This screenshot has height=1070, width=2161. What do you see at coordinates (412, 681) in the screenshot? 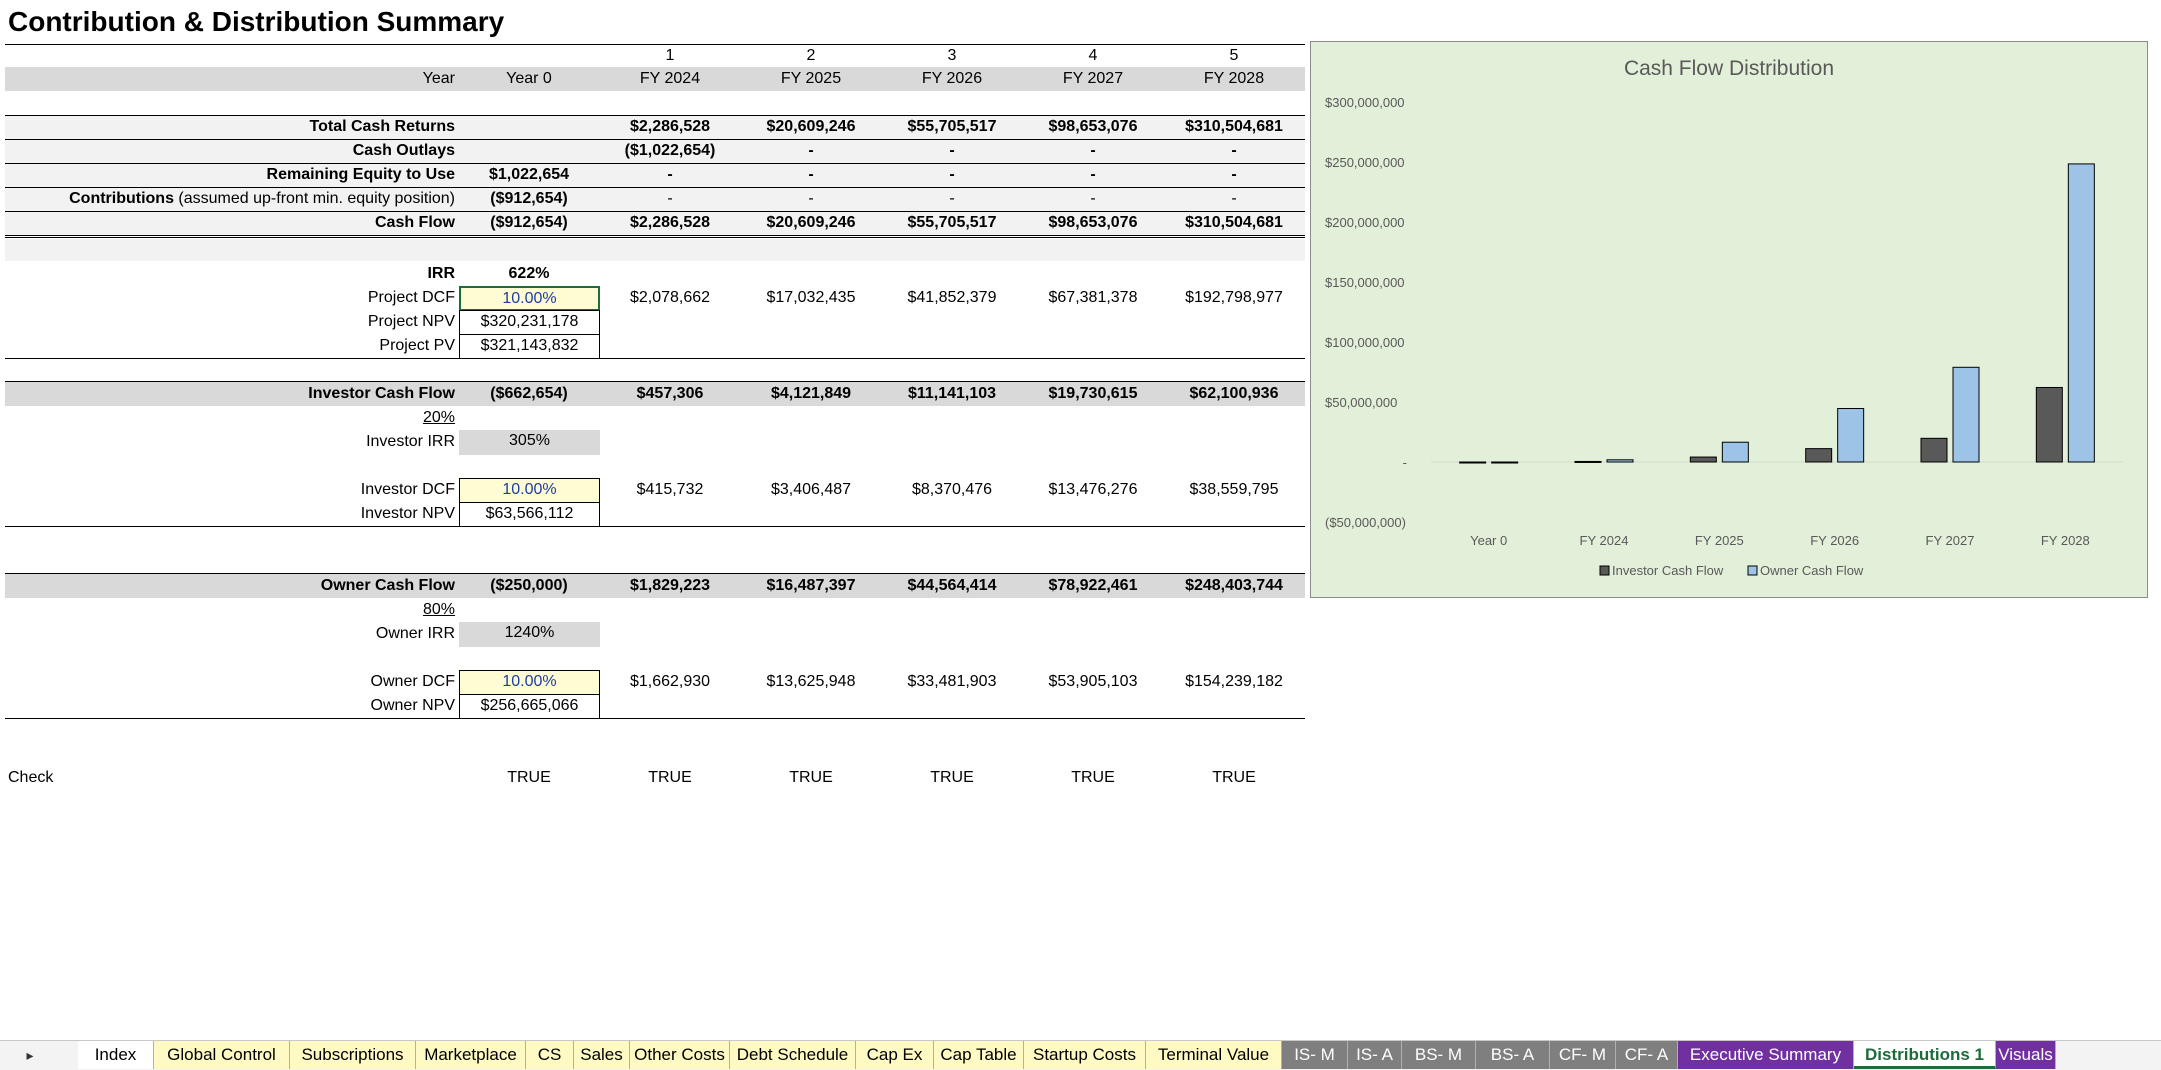
I see `owner-dcf-label: Owner DCF` at bounding box center [412, 681].